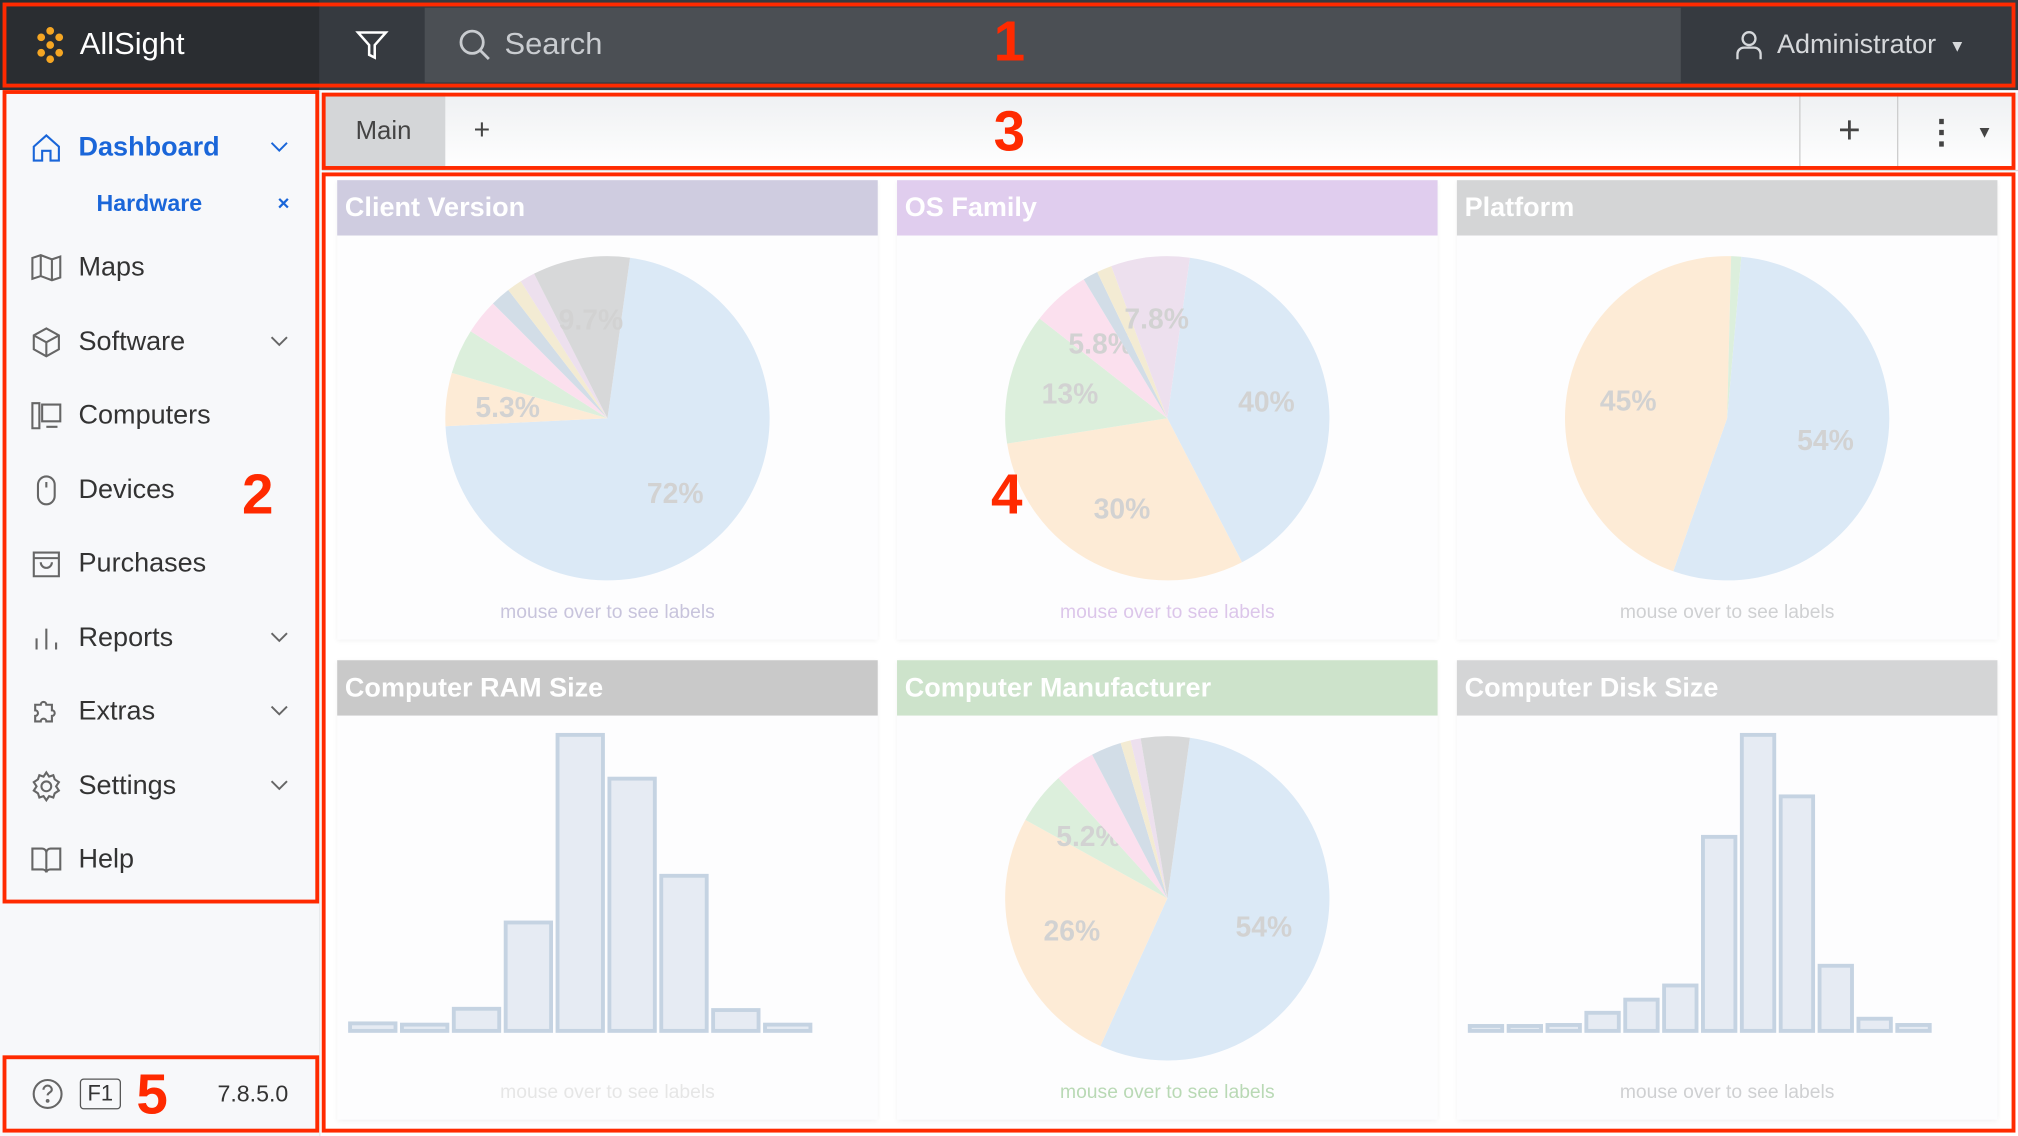 This screenshot has height=1136, width=2018. What do you see at coordinates (1957, 45) in the screenshot?
I see `caret-down-icon: ▼` at bounding box center [1957, 45].